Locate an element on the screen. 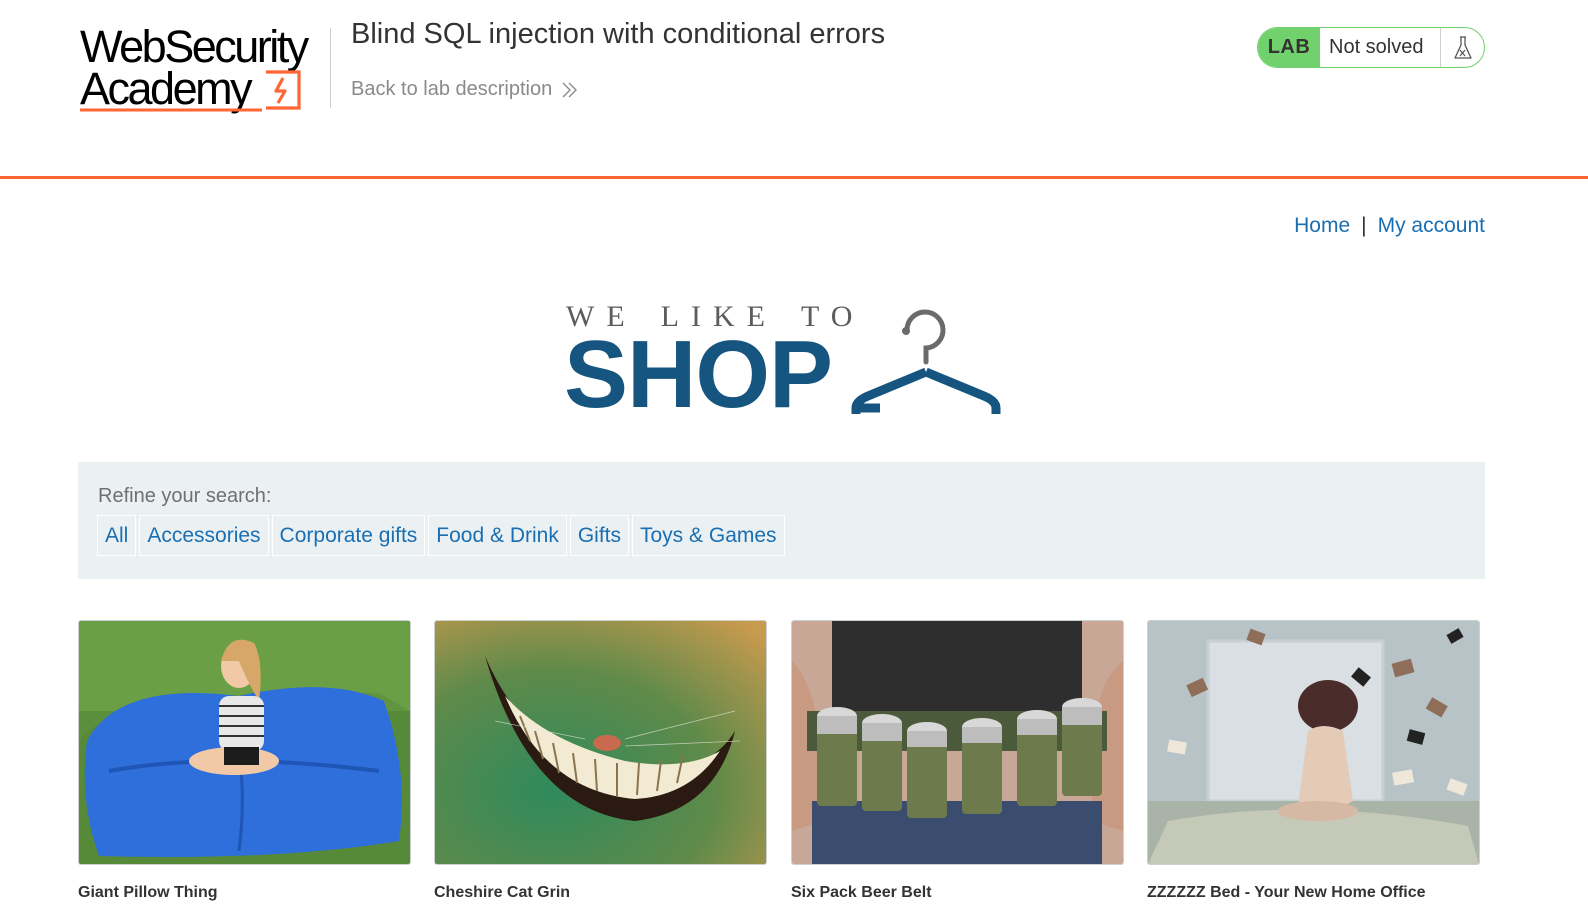  header-divider is located at coordinates (330, 68).